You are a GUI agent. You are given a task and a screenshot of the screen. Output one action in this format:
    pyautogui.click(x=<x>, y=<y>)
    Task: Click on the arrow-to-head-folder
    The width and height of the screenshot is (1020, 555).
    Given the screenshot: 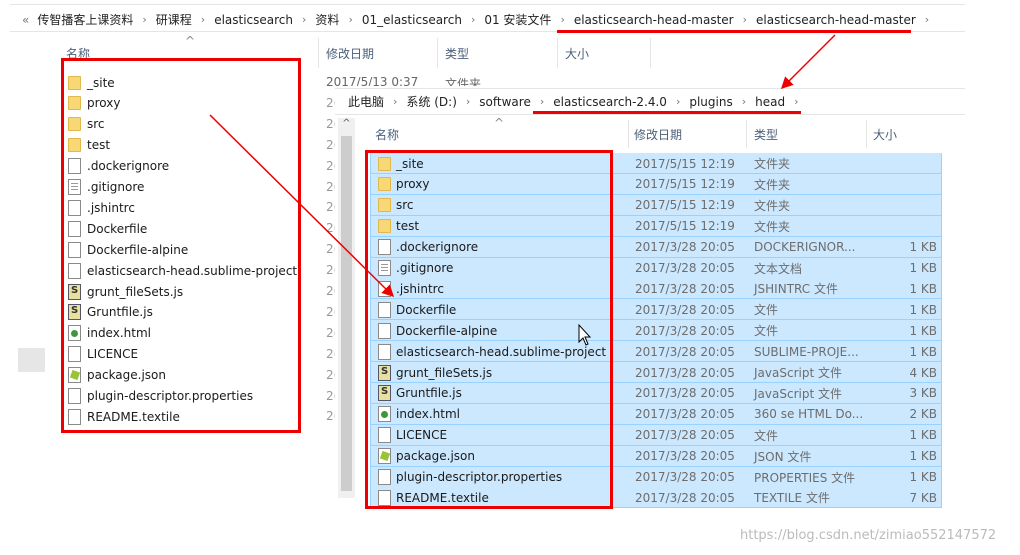 What is the action you would take?
    pyautogui.click(x=808, y=62)
    